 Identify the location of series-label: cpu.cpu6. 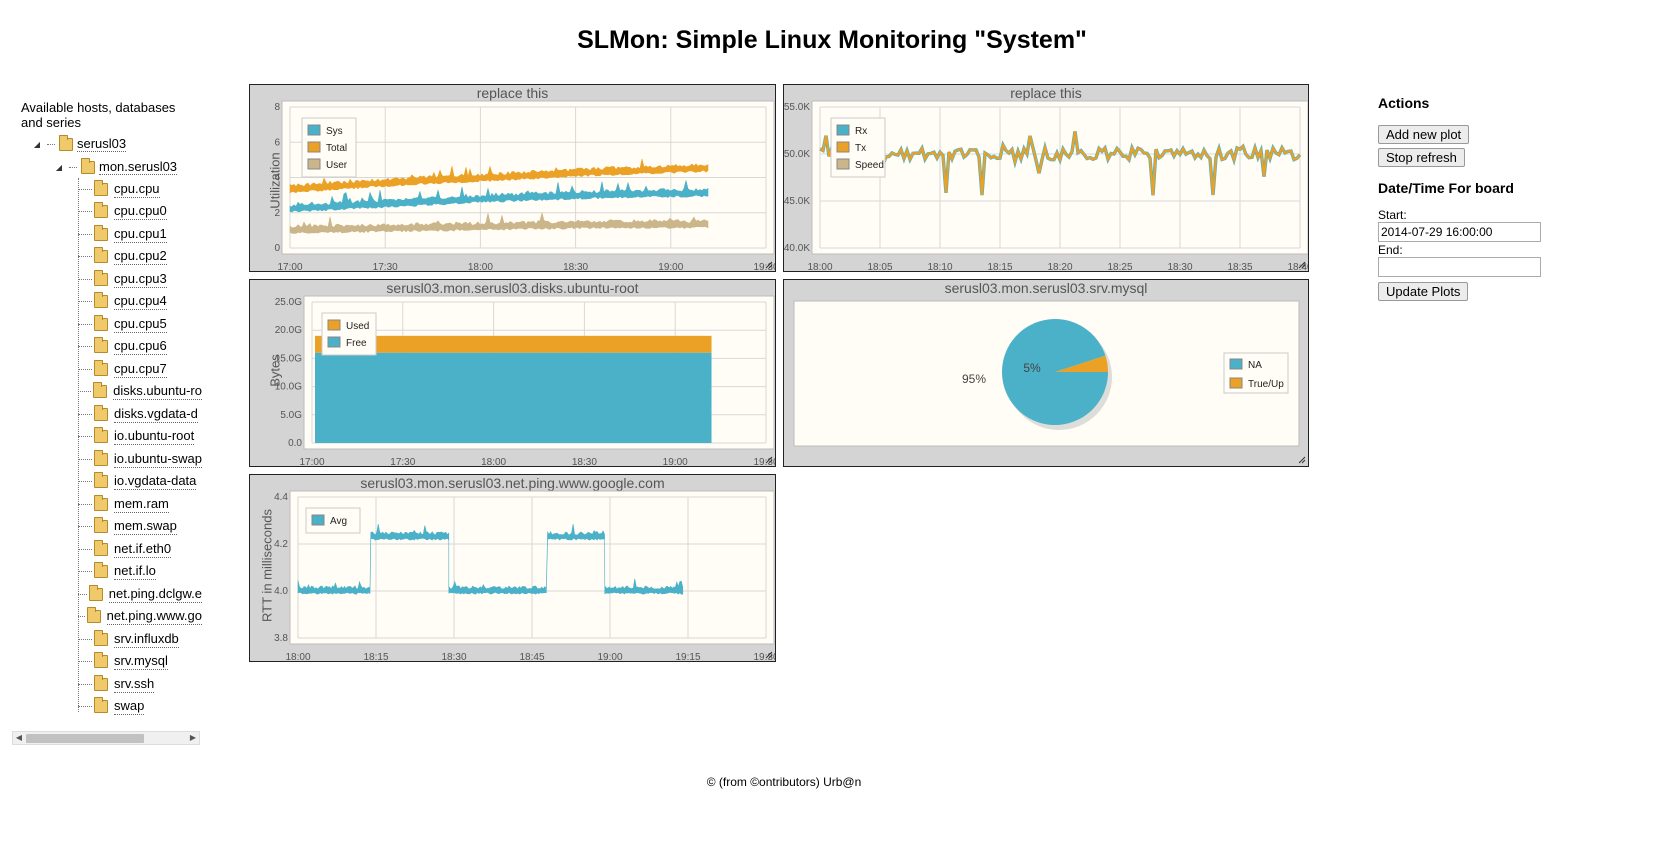
(140, 347).